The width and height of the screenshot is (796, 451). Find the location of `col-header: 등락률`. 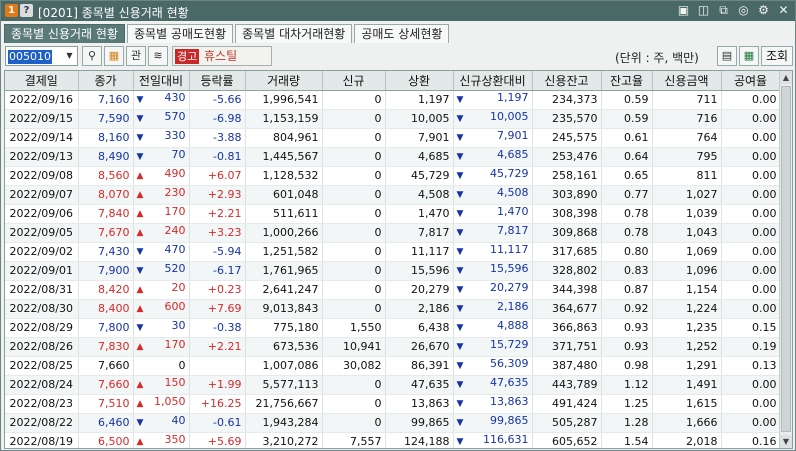

col-header: 등락률 is located at coordinates (217, 81).